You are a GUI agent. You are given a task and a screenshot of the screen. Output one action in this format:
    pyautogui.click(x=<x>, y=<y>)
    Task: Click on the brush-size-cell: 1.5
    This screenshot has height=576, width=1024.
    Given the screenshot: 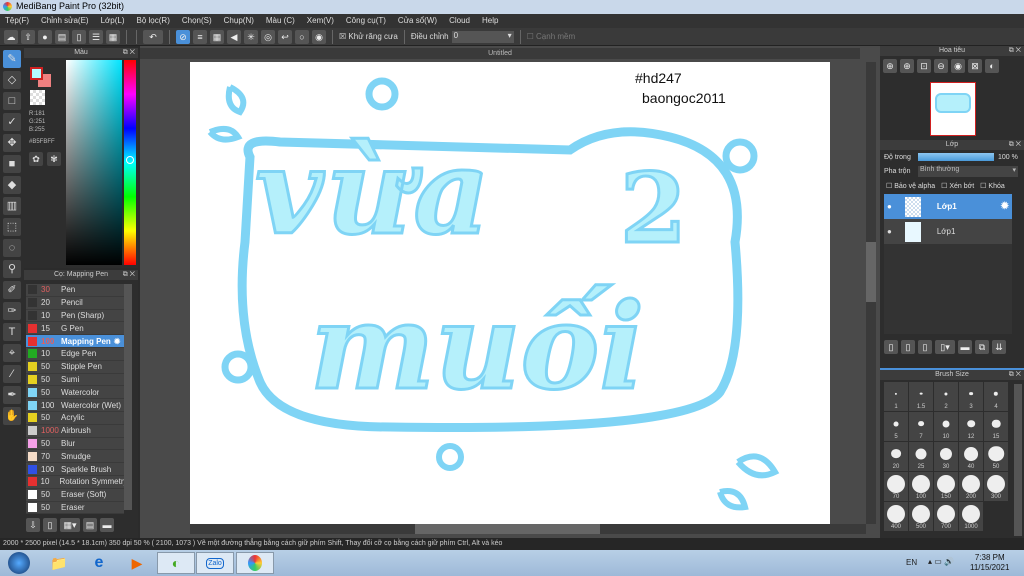 What is the action you would take?
    pyautogui.click(x=921, y=396)
    